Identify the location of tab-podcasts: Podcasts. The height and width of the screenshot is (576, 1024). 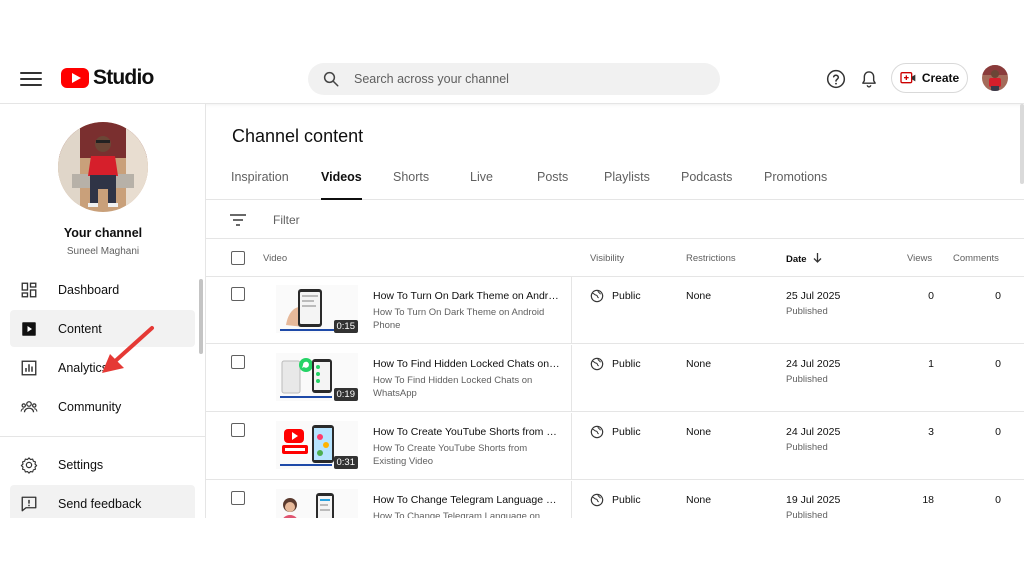
(706, 185).